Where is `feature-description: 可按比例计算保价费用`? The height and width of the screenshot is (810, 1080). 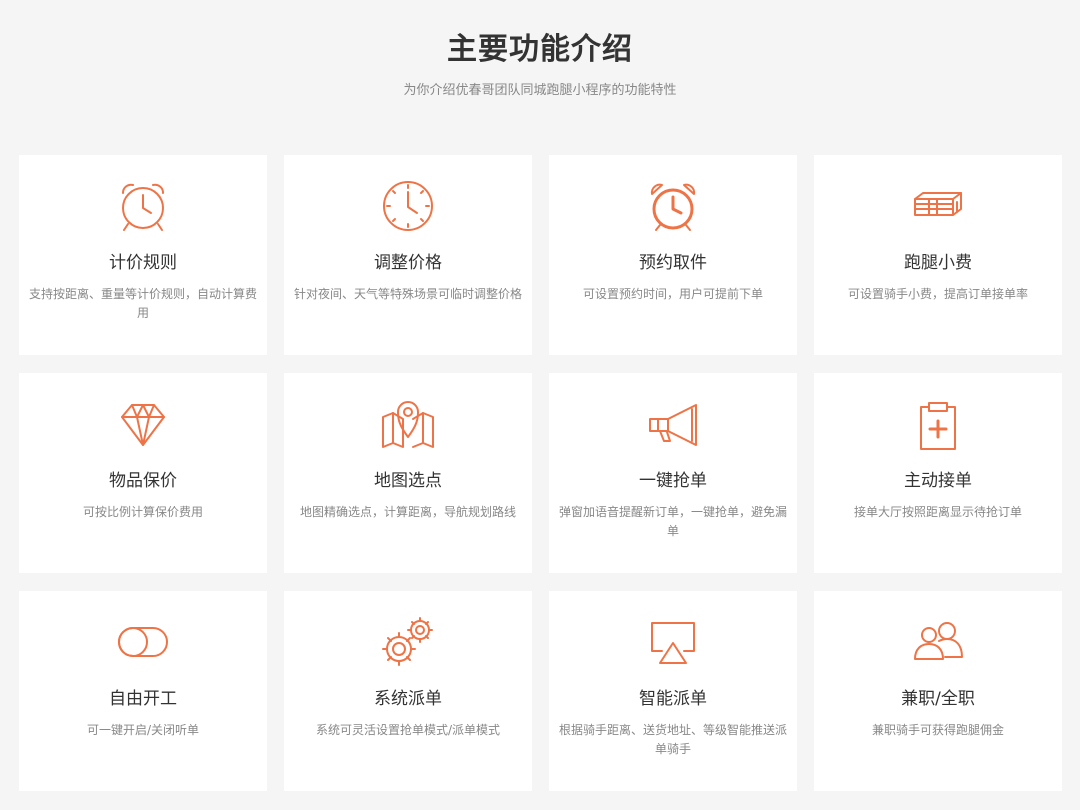 feature-description: 可按比例计算保价费用 is located at coordinates (142, 512).